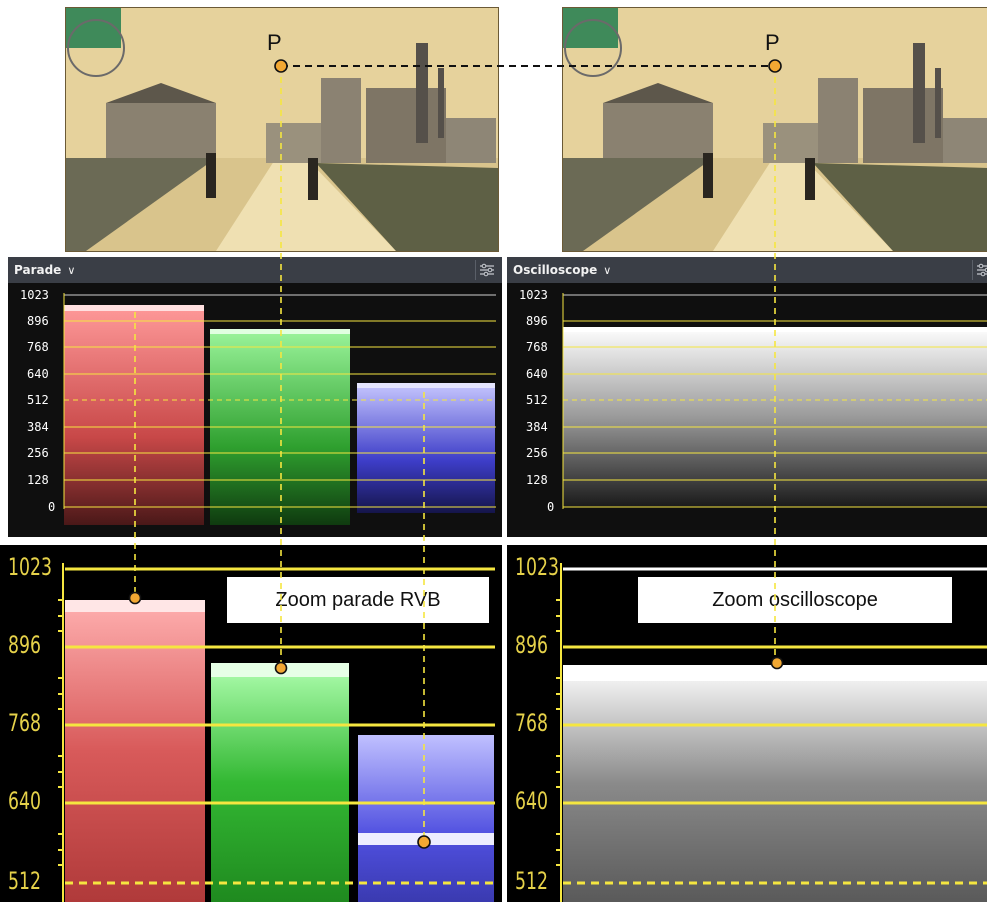  What do you see at coordinates (274, 42) in the screenshot?
I see `point-label-left: P` at bounding box center [274, 42].